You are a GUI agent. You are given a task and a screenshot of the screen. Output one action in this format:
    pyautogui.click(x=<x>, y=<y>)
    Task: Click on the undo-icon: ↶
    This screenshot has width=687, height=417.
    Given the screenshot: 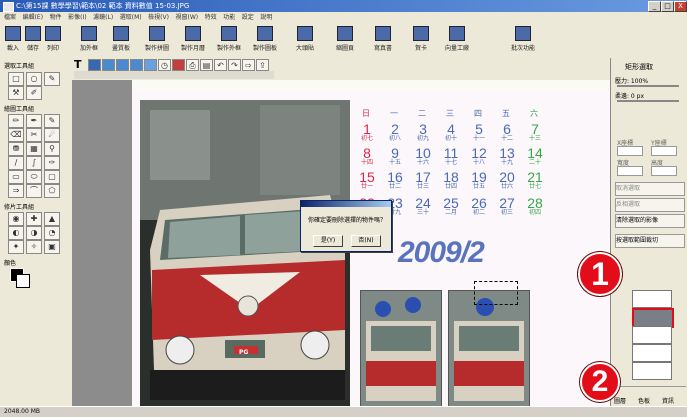 What is the action you would take?
    pyautogui.click(x=220, y=65)
    